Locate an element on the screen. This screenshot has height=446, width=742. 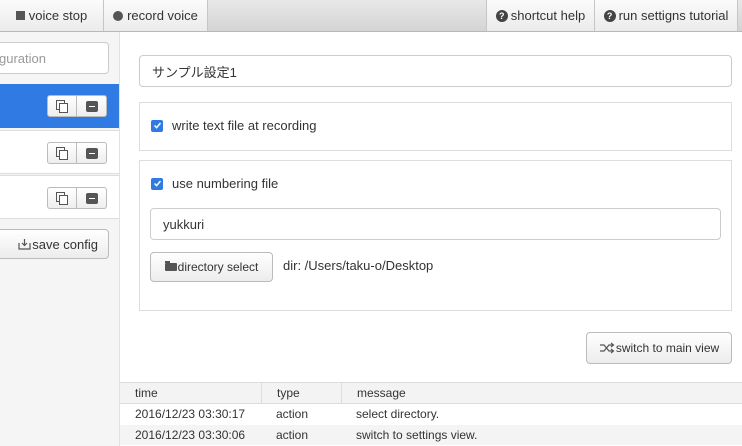
numbering-file-value: yukkuri is located at coordinates (184, 224).